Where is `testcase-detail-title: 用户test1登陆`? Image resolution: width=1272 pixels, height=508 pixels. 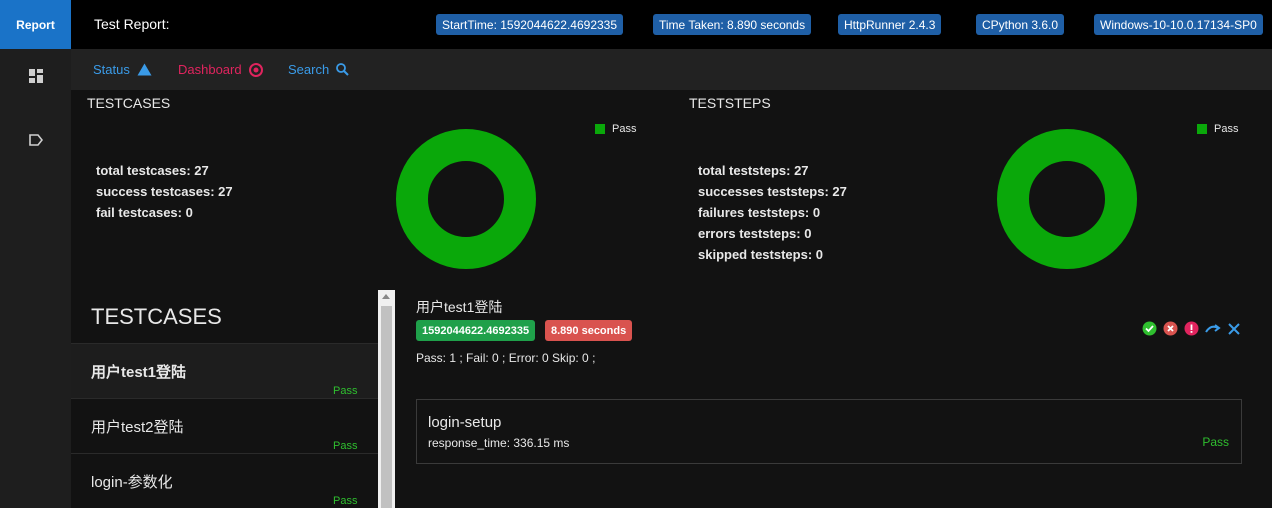
testcase-detail-title: 用户test1登陆 is located at coordinates (459, 307).